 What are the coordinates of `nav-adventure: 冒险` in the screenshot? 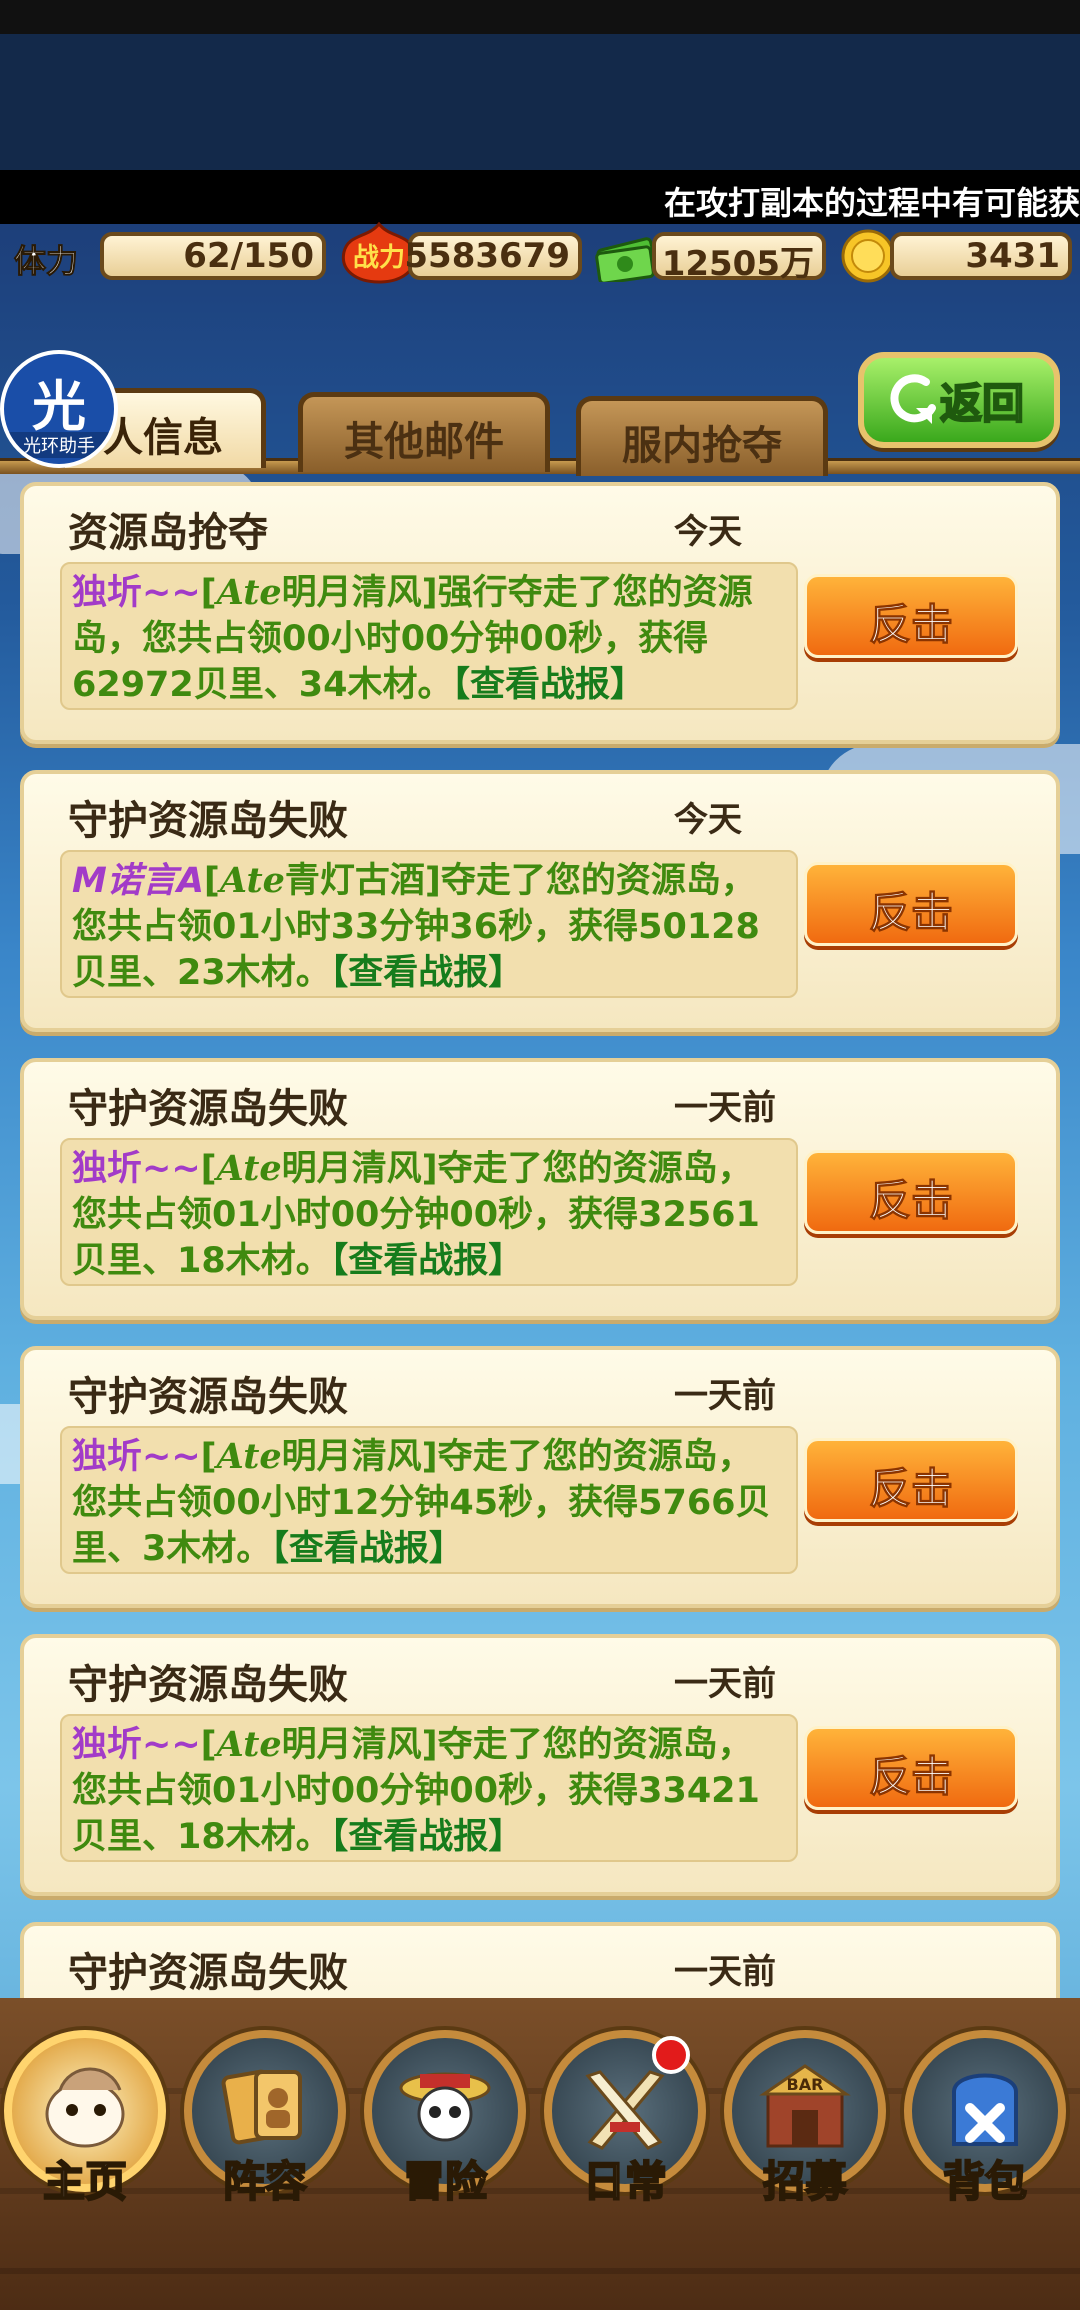 It's located at (445, 2120).